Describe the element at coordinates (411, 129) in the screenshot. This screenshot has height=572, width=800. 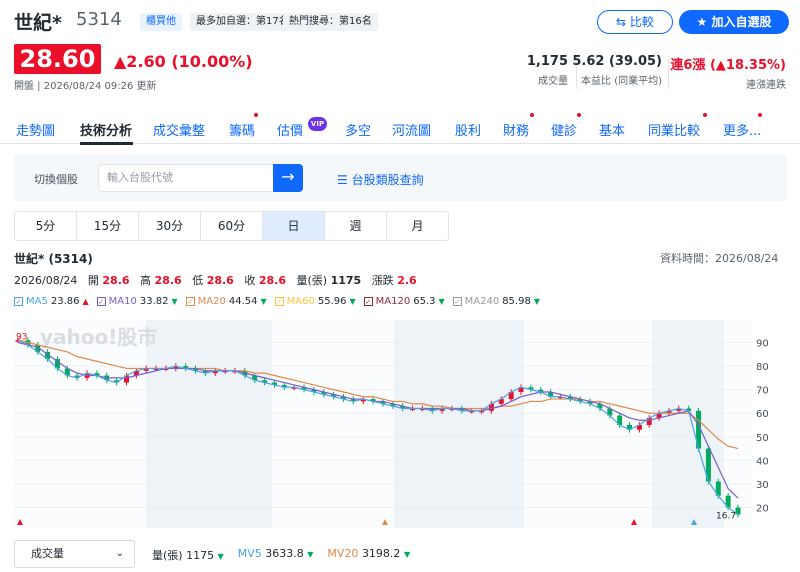
I see `tab-river: 河流圖` at that location.